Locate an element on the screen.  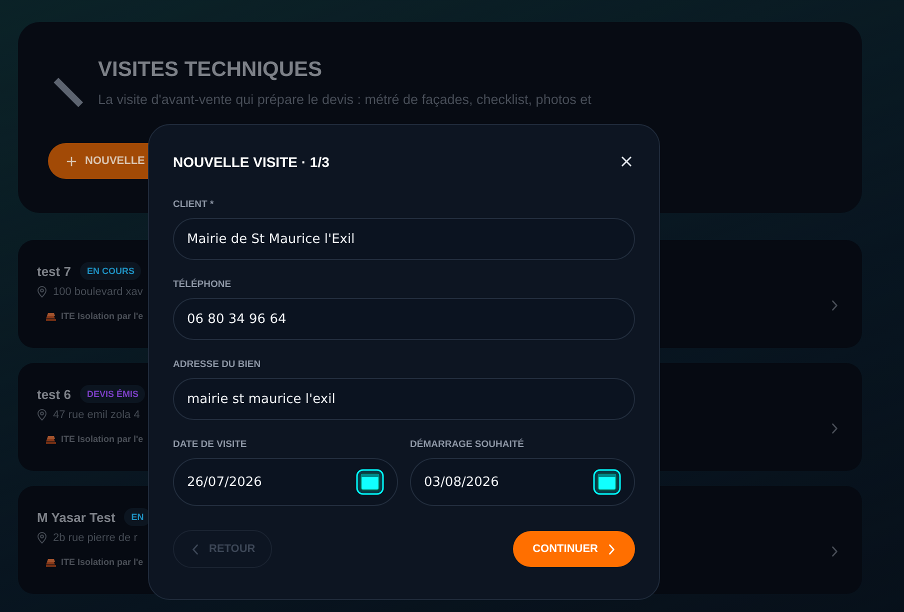
chevron-left-icon is located at coordinates (195, 549).